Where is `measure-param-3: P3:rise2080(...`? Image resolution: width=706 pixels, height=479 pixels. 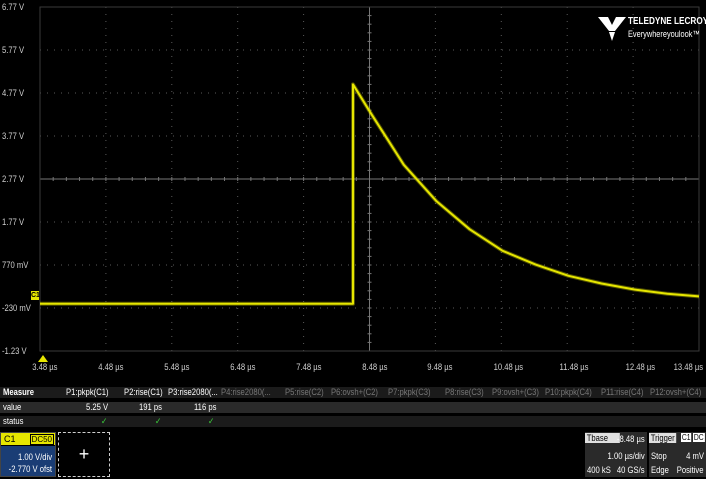 measure-param-3: P3:rise2080(... is located at coordinates (193, 392).